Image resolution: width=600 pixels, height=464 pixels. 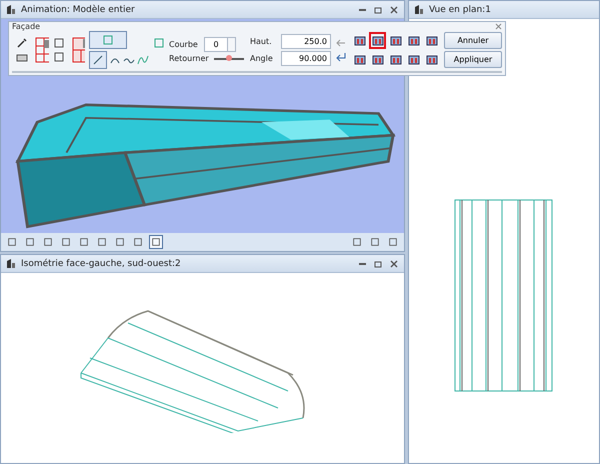 I want to click on arrow-left-icon, so click(x=341, y=43).